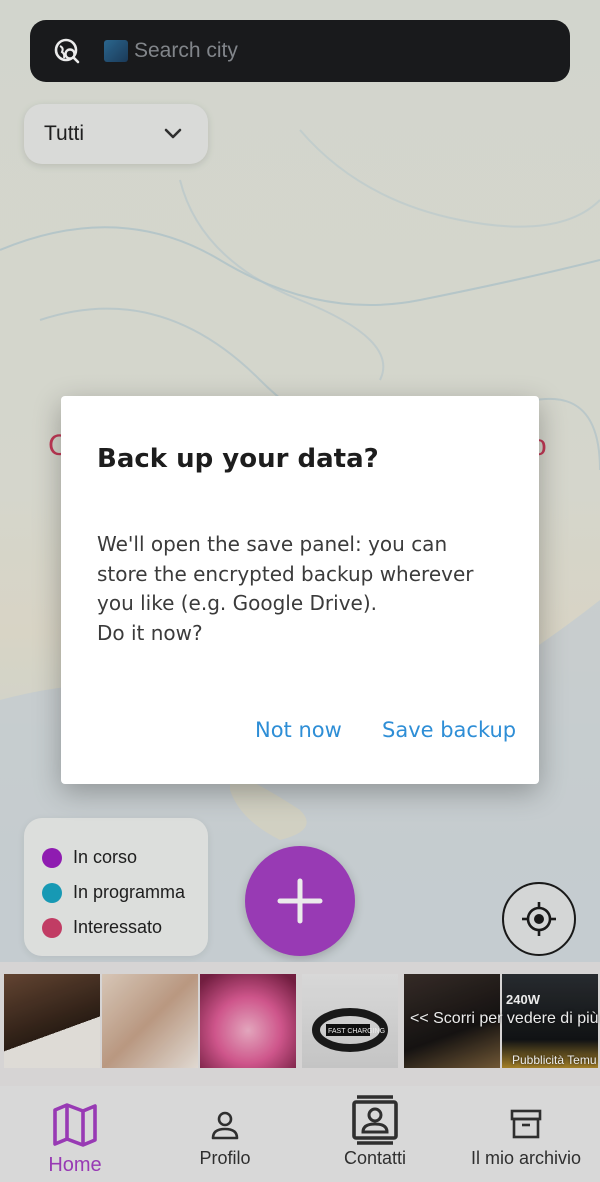 The height and width of the screenshot is (1182, 600). Describe the element at coordinates (449, 730) in the screenshot. I see `save-backup-button: Save backup` at that location.